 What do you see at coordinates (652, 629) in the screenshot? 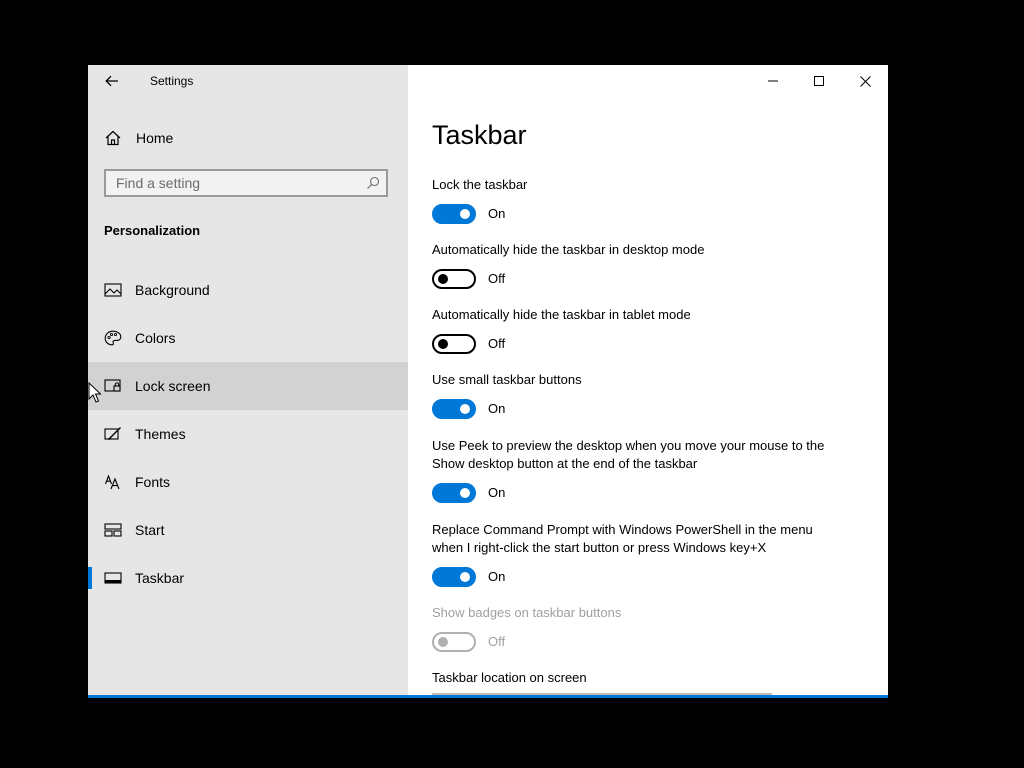
I see `setting-badges: Show badges on taskbar buttons Off` at bounding box center [652, 629].